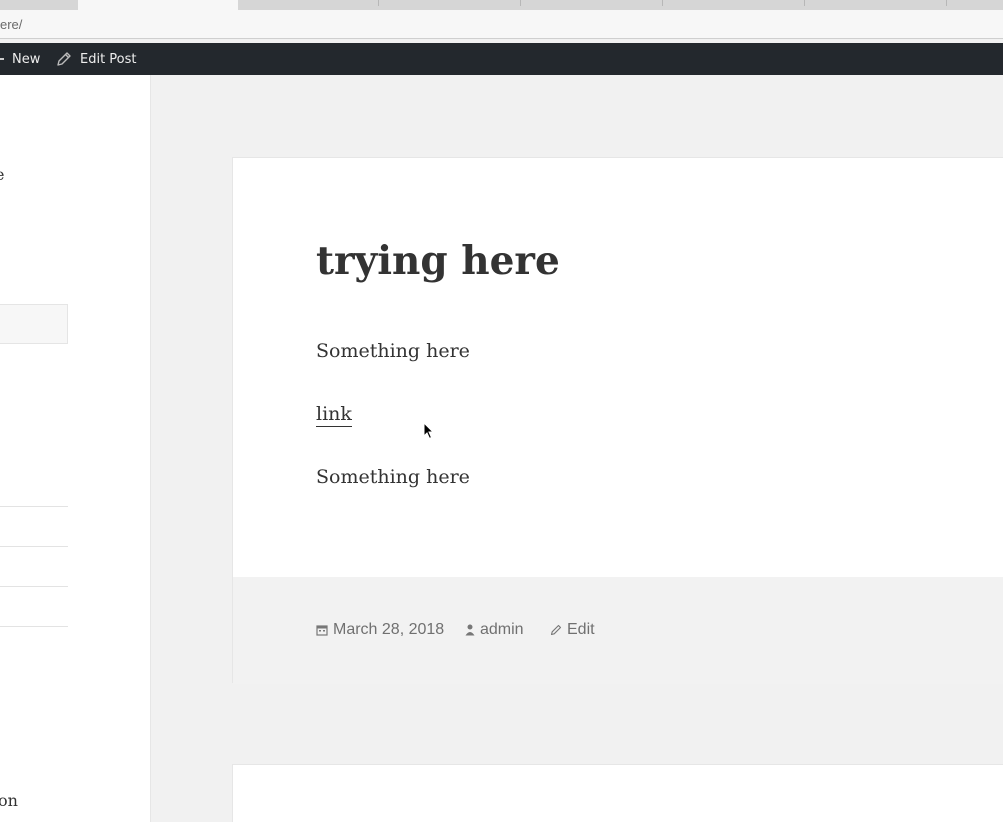 The width and height of the screenshot is (1003, 822). Describe the element at coordinates (438, 261) in the screenshot. I see `post-title: trying here` at that location.